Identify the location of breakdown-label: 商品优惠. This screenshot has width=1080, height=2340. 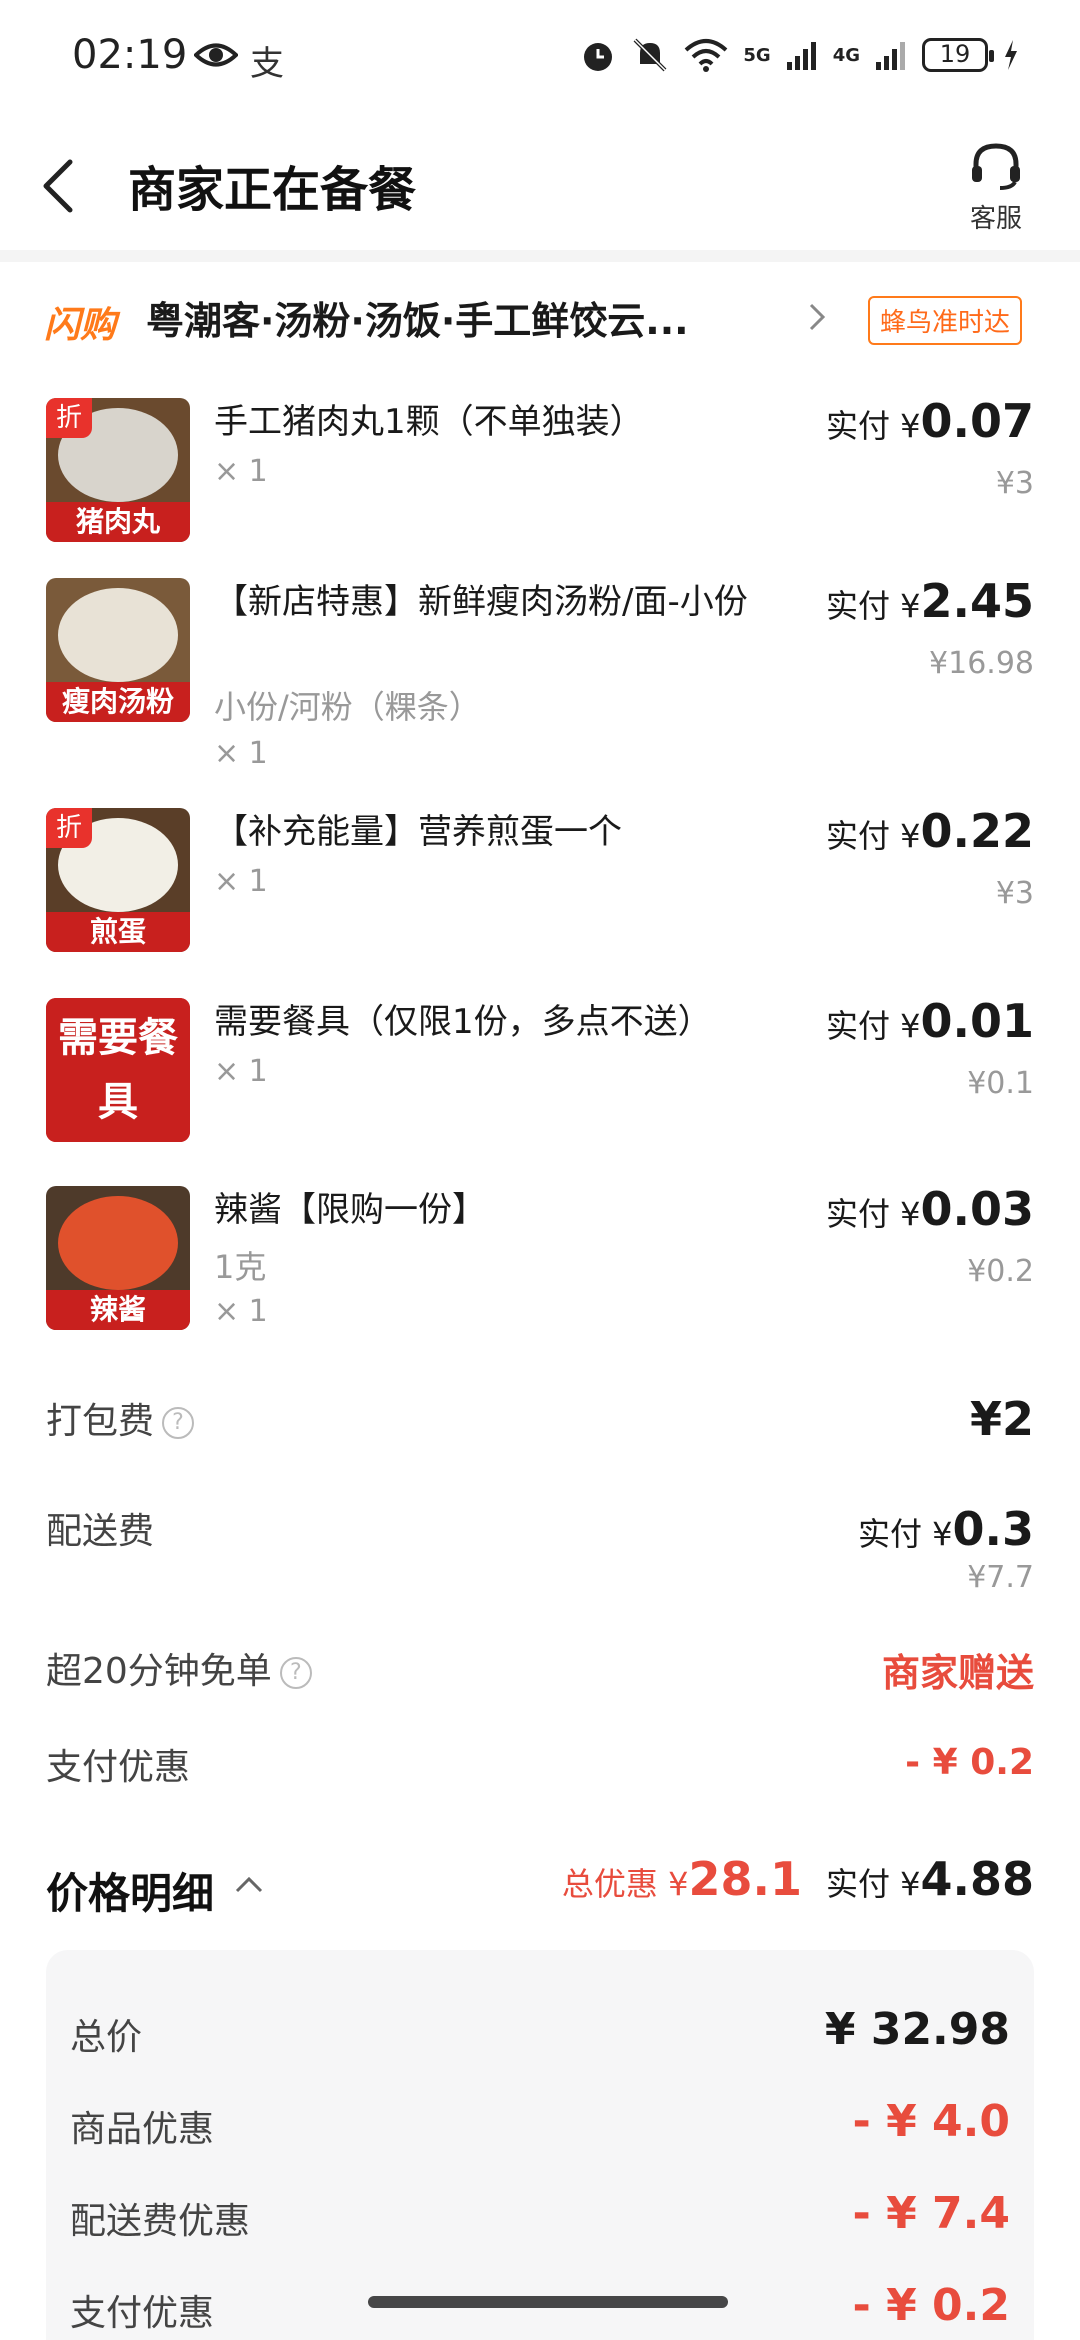
(142, 2129).